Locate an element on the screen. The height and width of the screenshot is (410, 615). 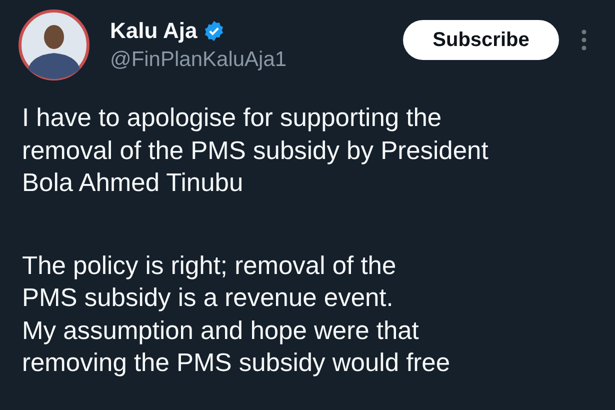
avatar is located at coordinates (54, 45).